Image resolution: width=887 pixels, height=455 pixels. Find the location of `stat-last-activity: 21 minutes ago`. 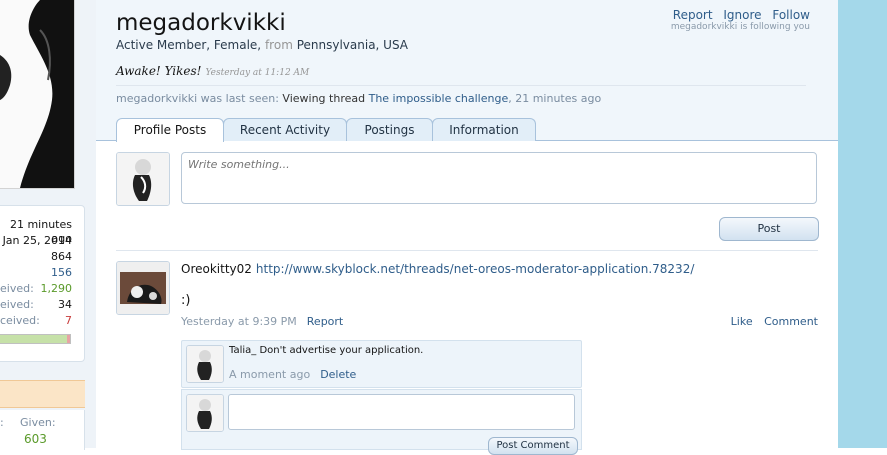

stat-last-activity: 21 minutes ago is located at coordinates (40, 231).